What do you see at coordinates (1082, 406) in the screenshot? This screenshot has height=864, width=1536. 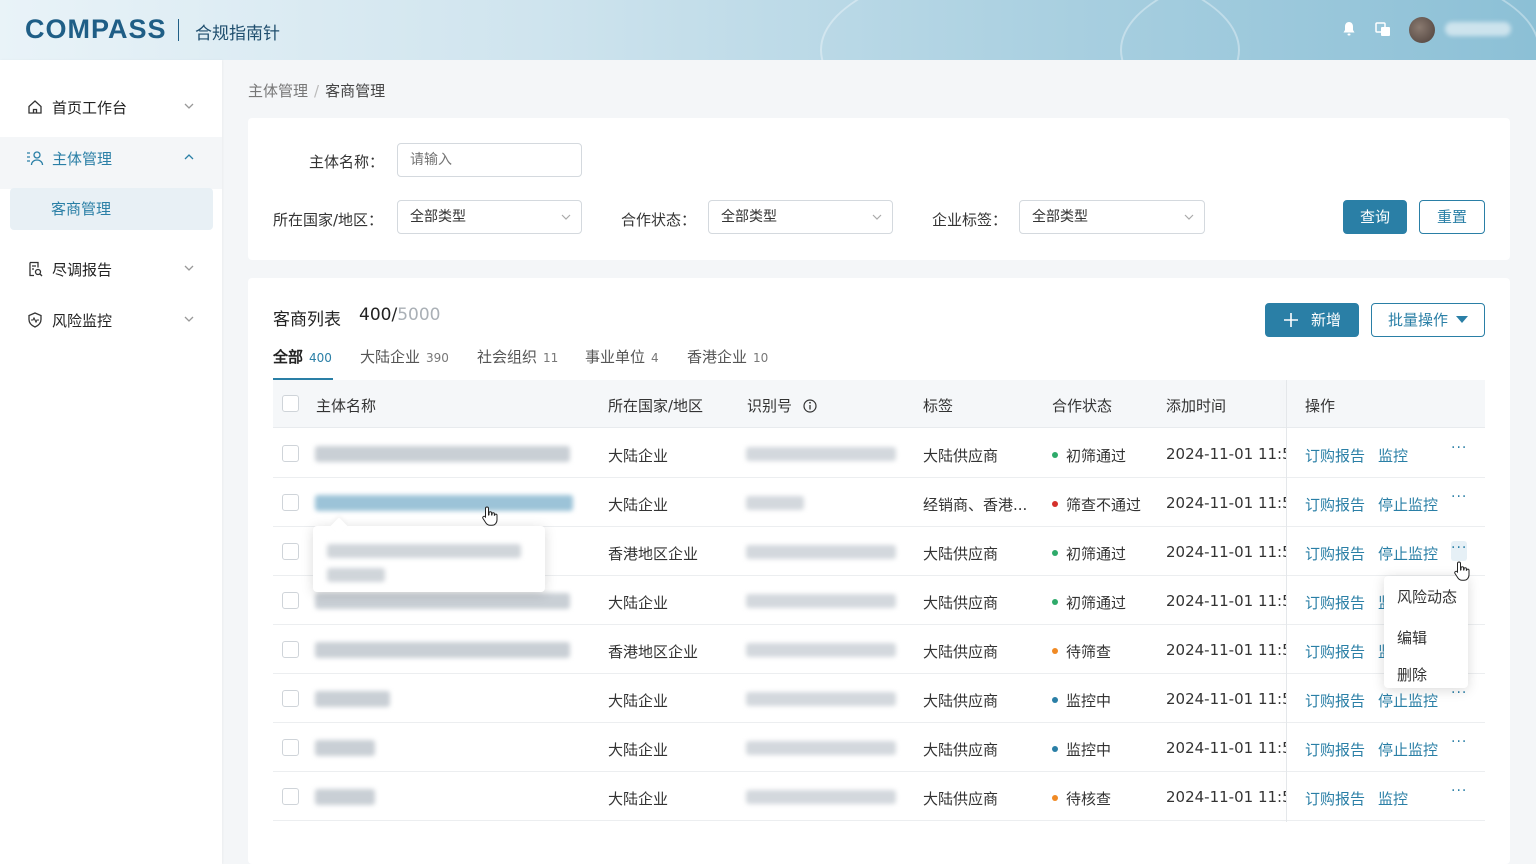 I see `col-status: 合作状态` at bounding box center [1082, 406].